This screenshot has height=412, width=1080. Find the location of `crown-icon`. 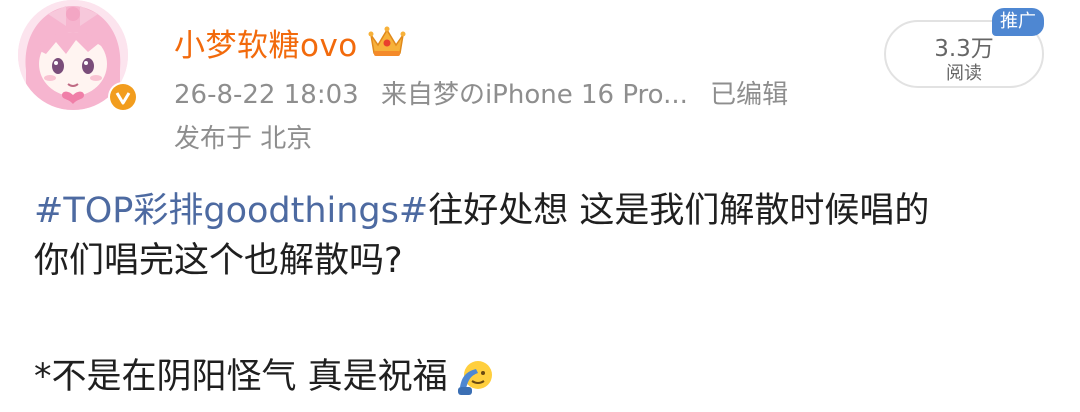

crown-icon is located at coordinates (387, 42).